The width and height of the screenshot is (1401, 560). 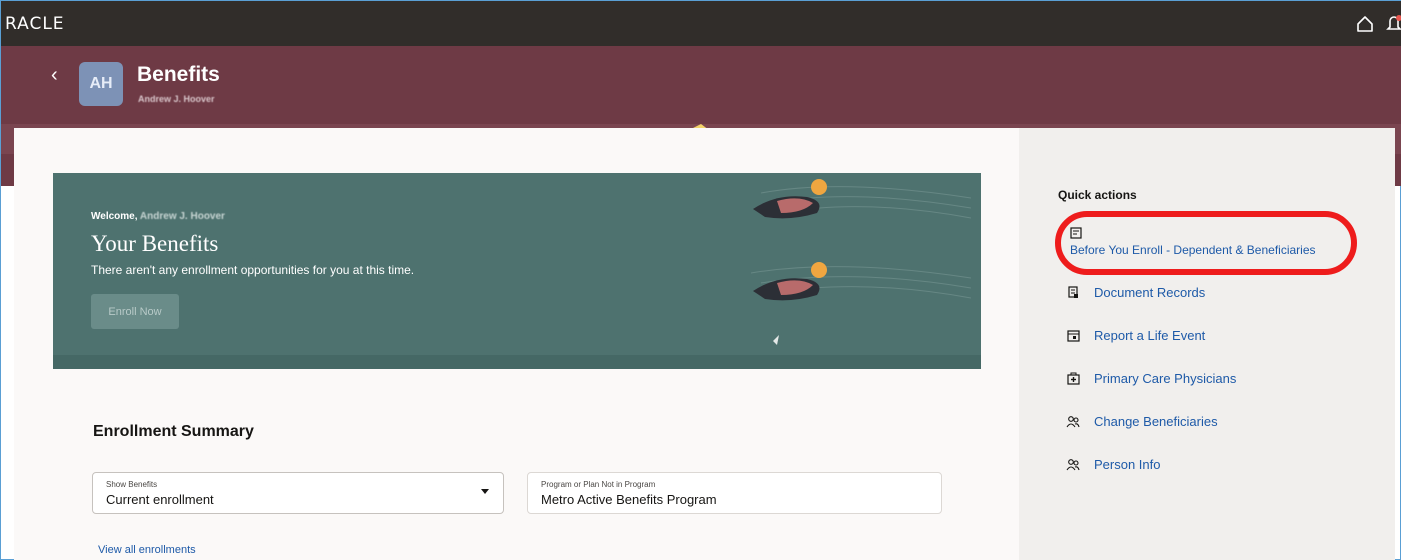 I want to click on quick-action-label: Report a Life Event, so click(x=1150, y=335).